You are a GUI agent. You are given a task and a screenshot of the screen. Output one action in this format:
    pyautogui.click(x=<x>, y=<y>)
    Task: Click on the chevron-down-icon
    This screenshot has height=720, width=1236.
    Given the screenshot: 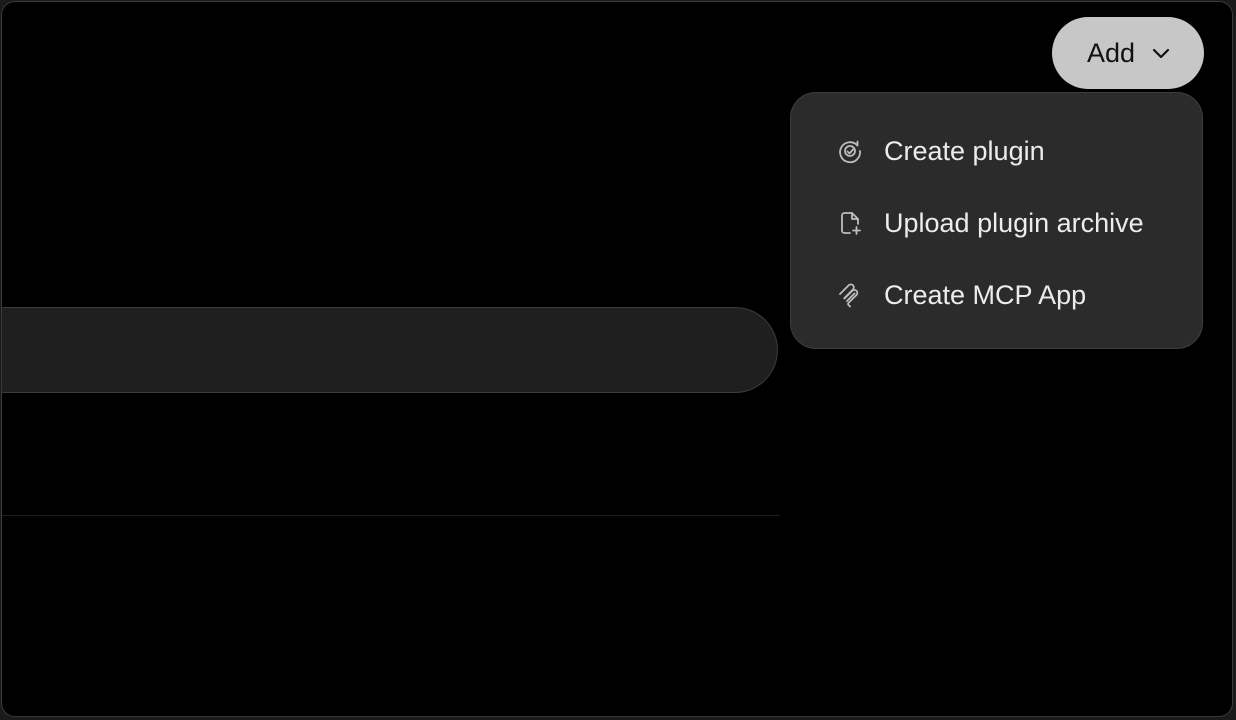 What is the action you would take?
    pyautogui.click(x=1161, y=53)
    